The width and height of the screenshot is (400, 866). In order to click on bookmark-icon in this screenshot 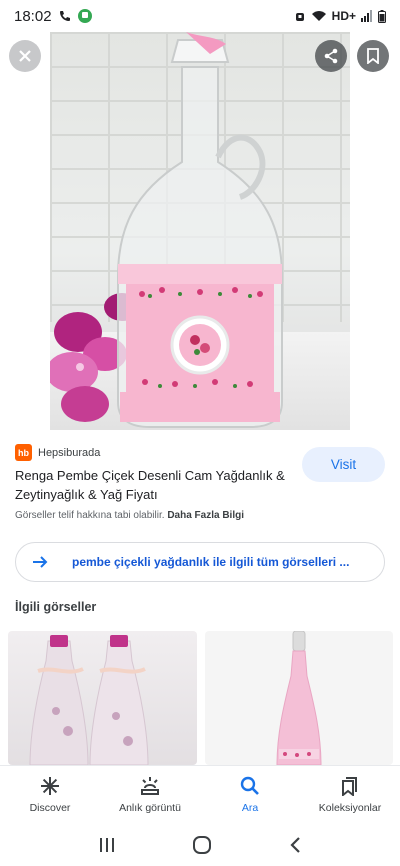, I will do `click(373, 56)`.